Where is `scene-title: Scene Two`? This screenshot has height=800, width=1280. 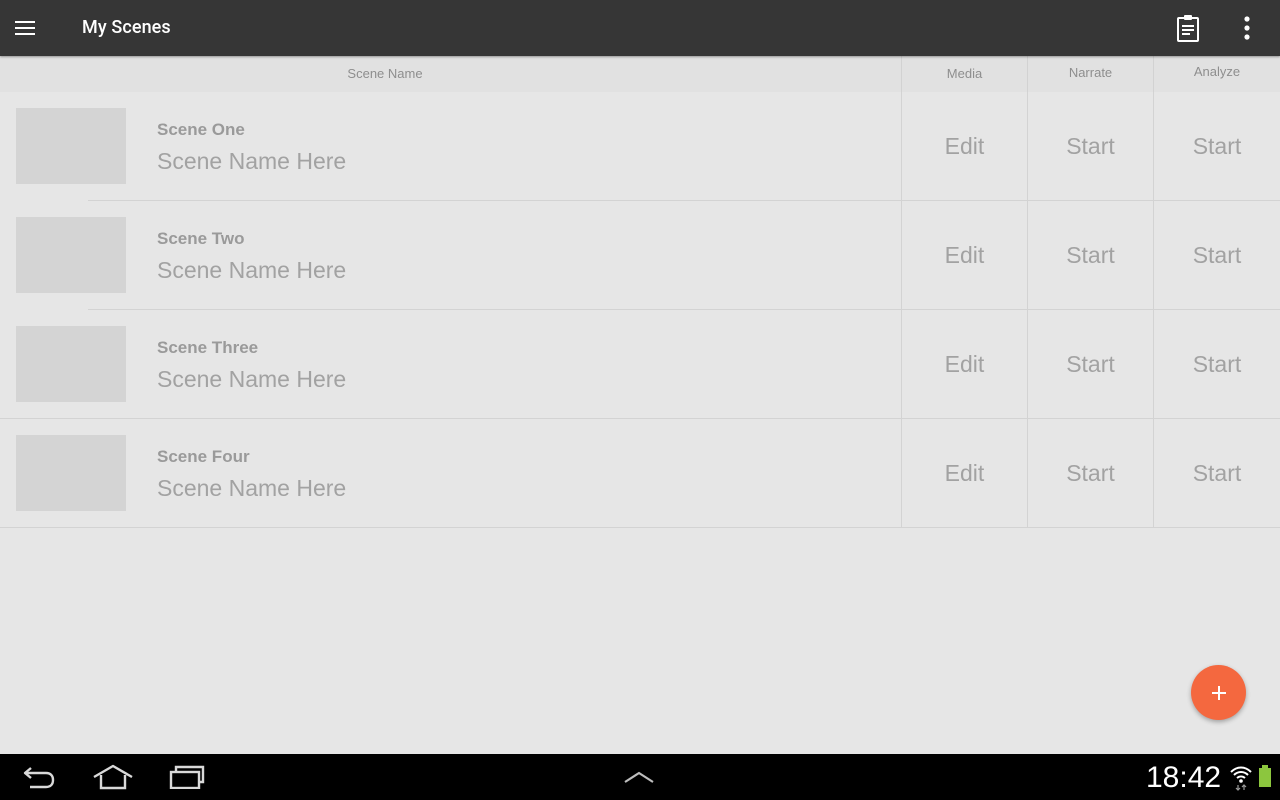 scene-title: Scene Two is located at coordinates (201, 238).